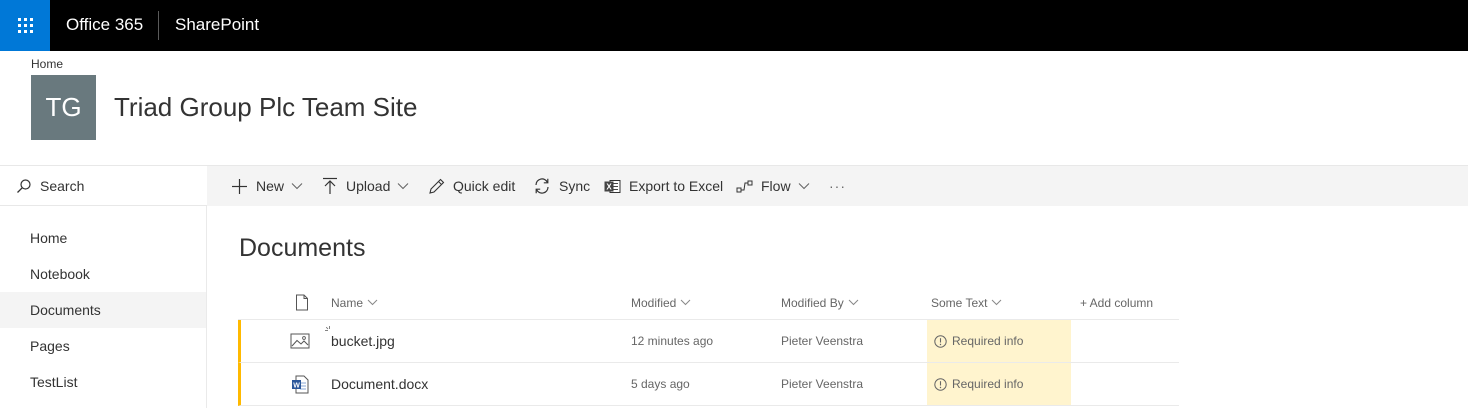  I want to click on document-icon, so click(302, 302).